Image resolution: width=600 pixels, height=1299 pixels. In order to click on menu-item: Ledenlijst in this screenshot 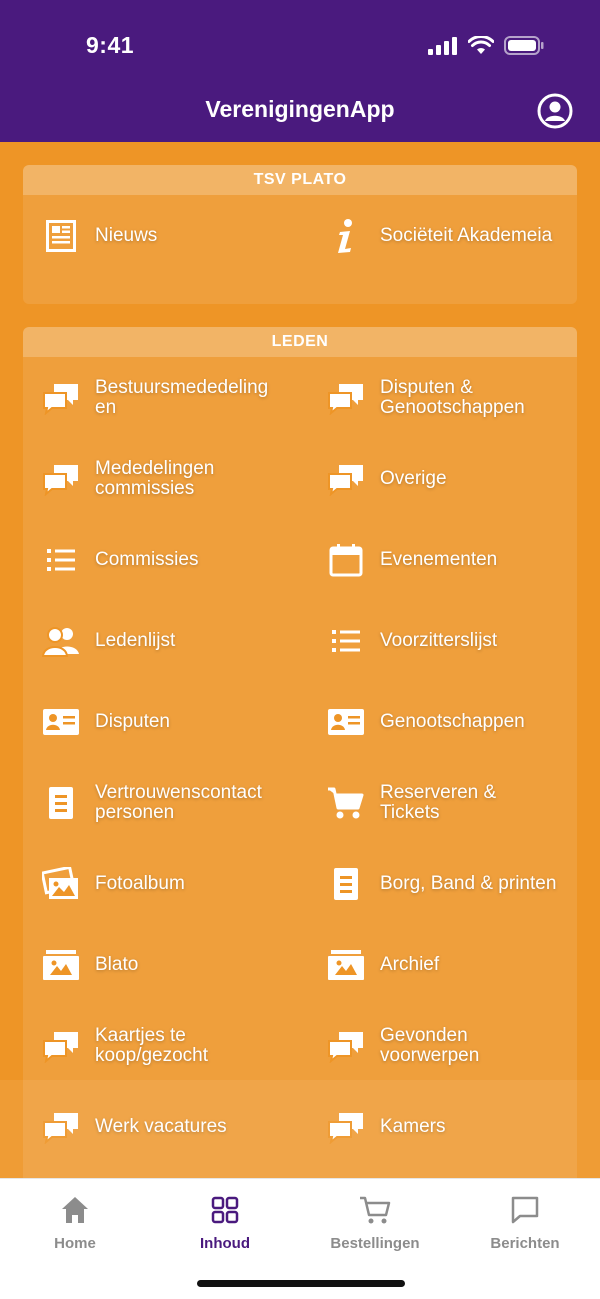, I will do `click(165, 640)`.